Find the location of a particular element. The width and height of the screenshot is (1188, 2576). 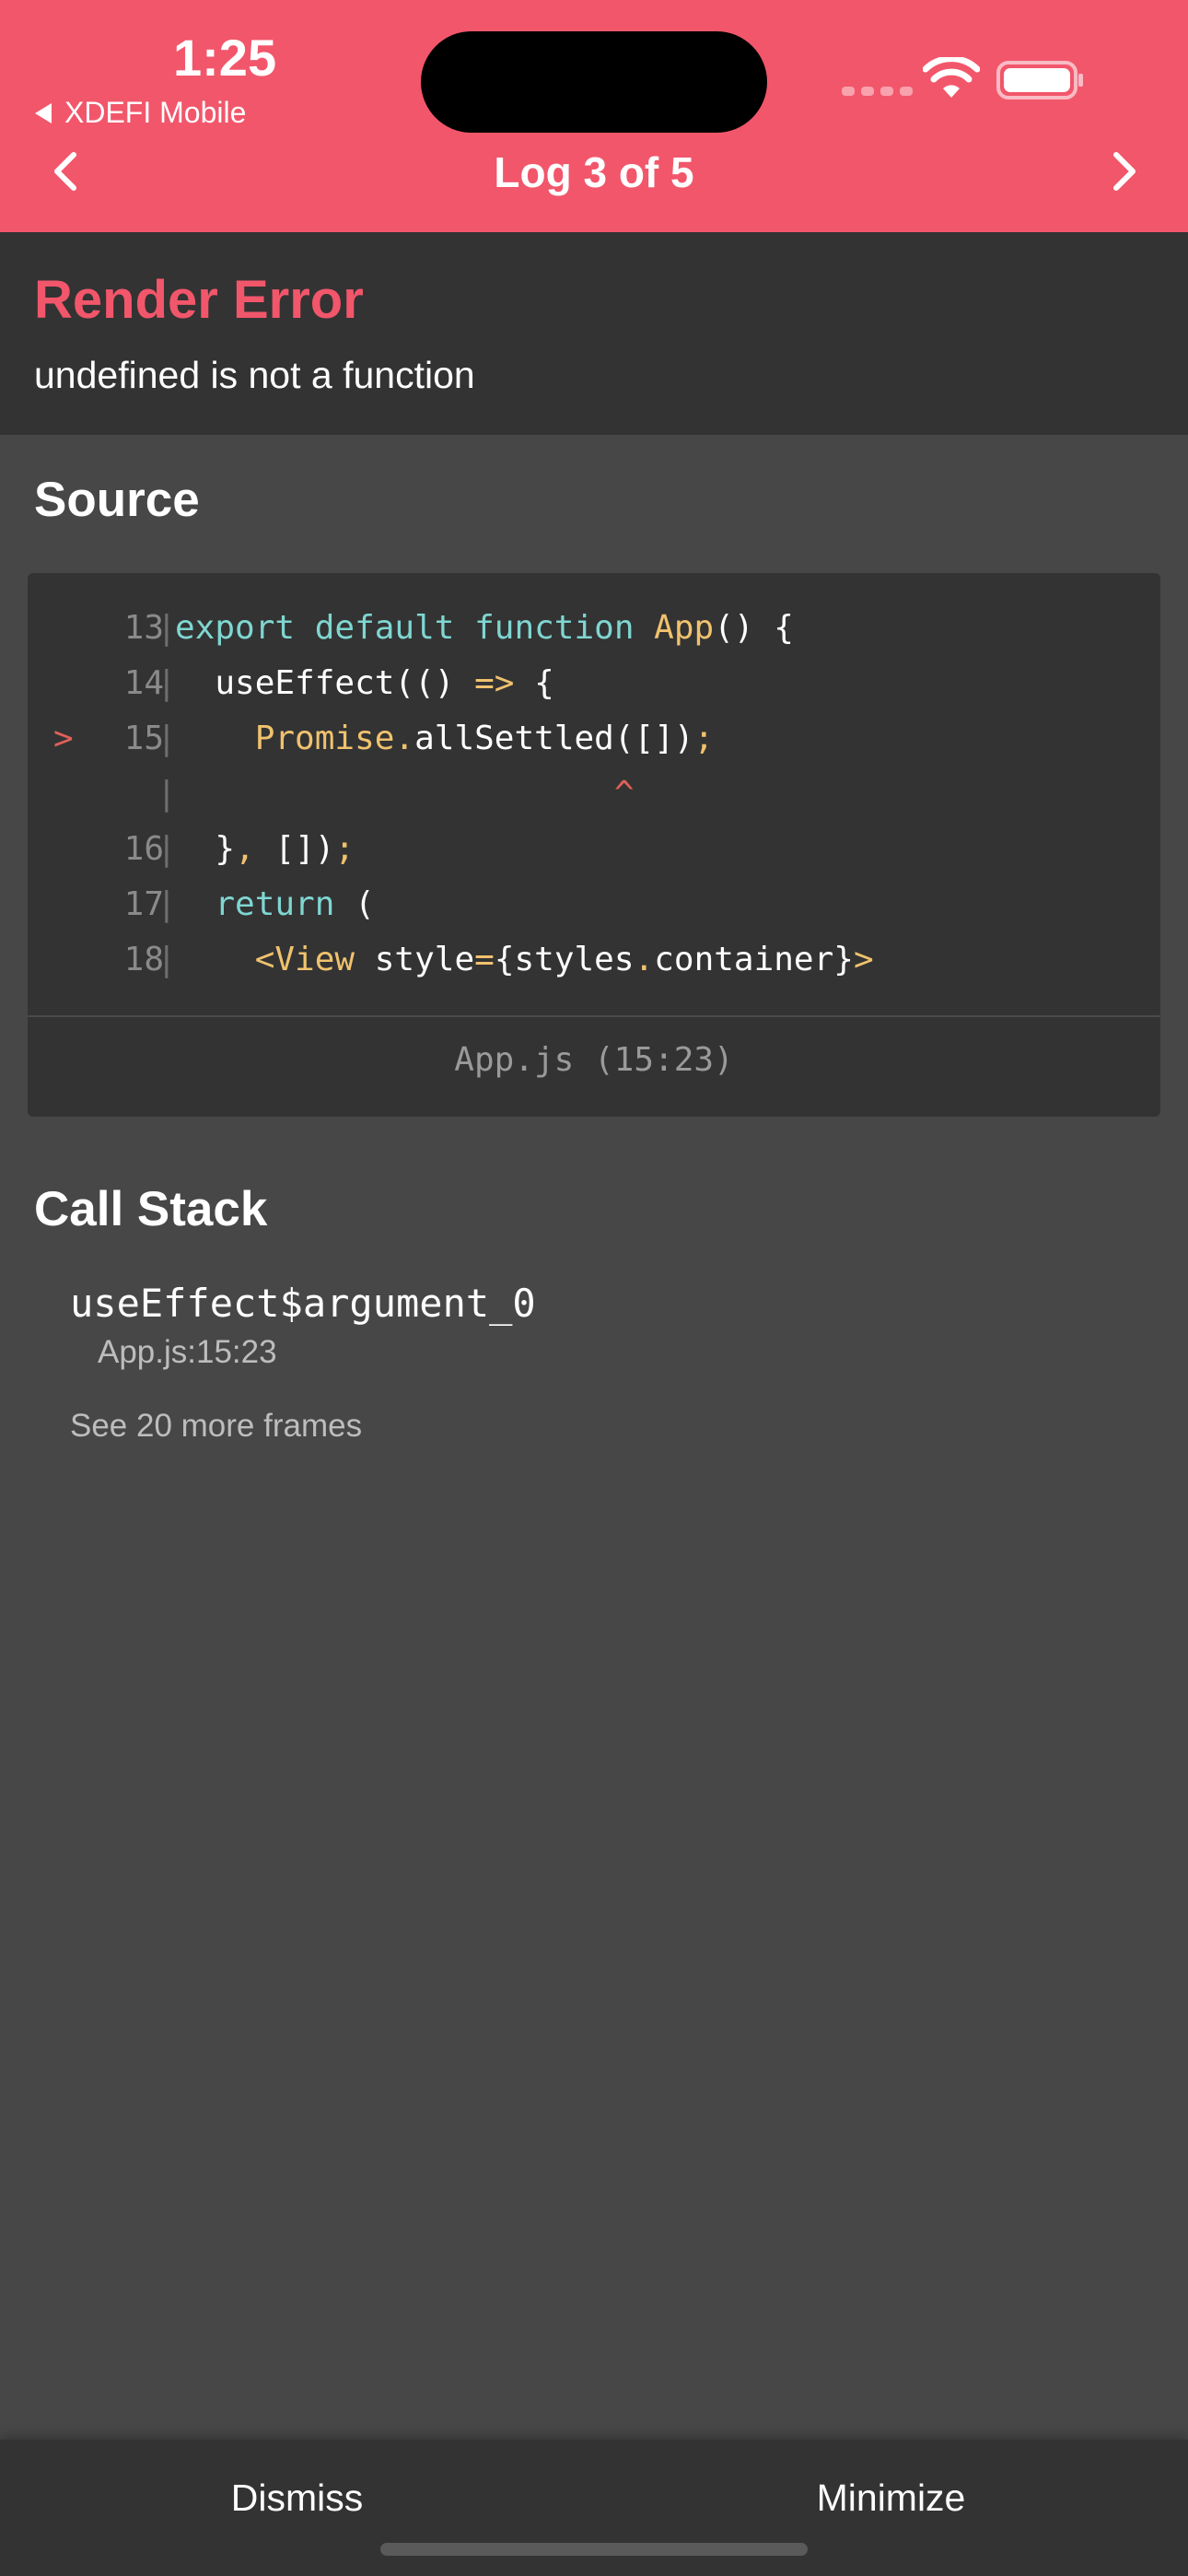

dynamic-island is located at coordinates (594, 82).